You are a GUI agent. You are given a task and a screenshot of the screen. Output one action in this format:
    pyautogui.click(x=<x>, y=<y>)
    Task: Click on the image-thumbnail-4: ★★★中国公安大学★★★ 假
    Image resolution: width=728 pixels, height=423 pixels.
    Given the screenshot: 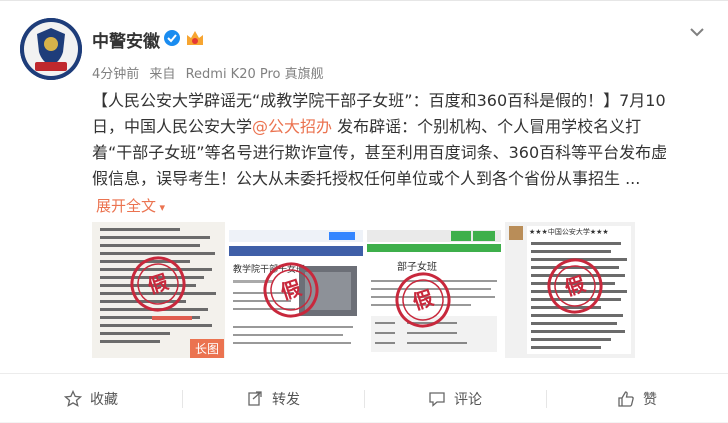 What is the action you would take?
    pyautogui.click(x=570, y=290)
    